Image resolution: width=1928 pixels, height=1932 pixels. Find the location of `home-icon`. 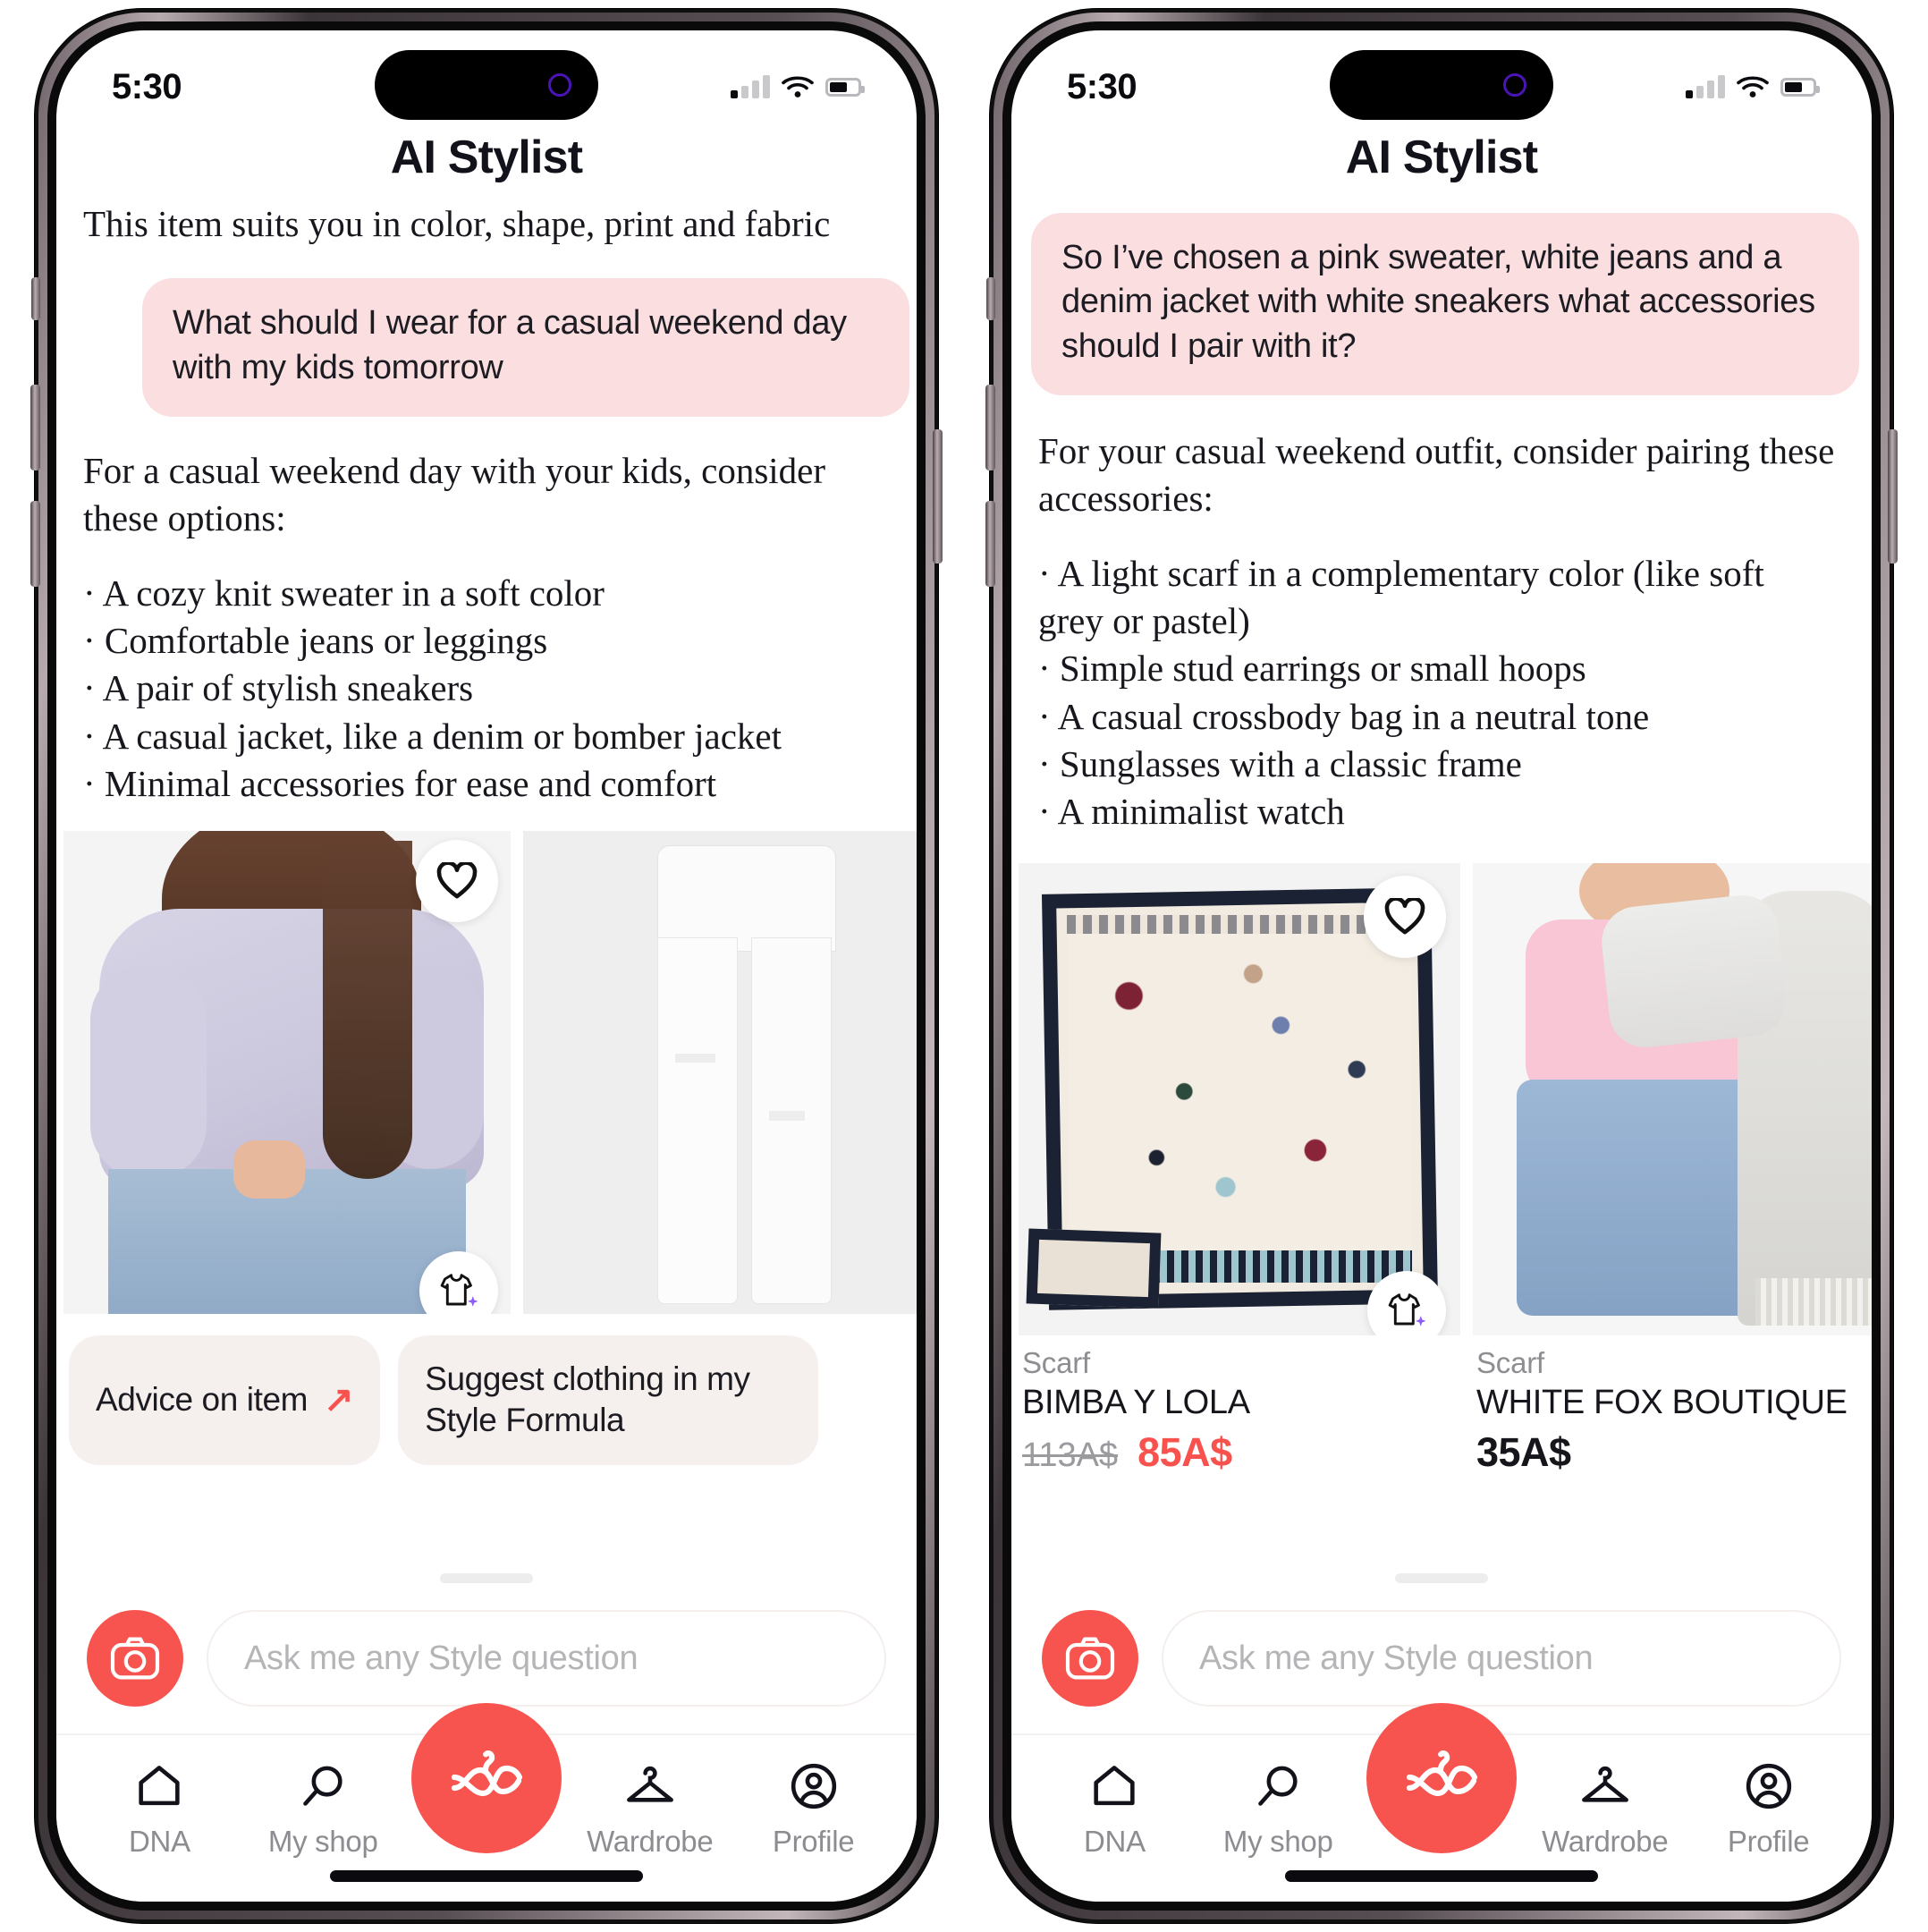

home-icon is located at coordinates (1114, 1786).